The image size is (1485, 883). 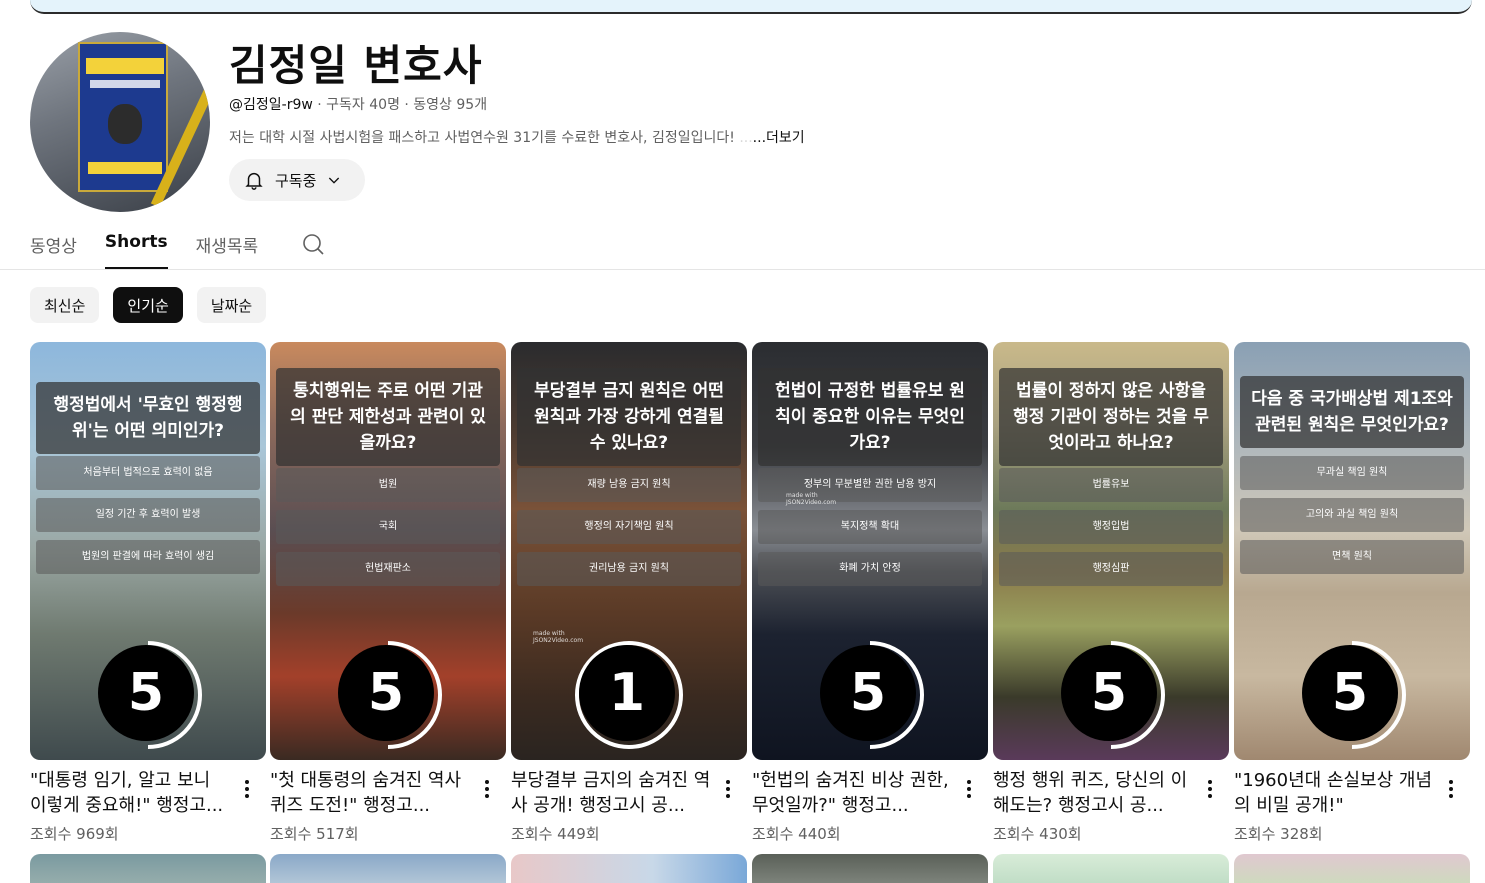 I want to click on quiz-option: 법률유보, so click(x=1111, y=485).